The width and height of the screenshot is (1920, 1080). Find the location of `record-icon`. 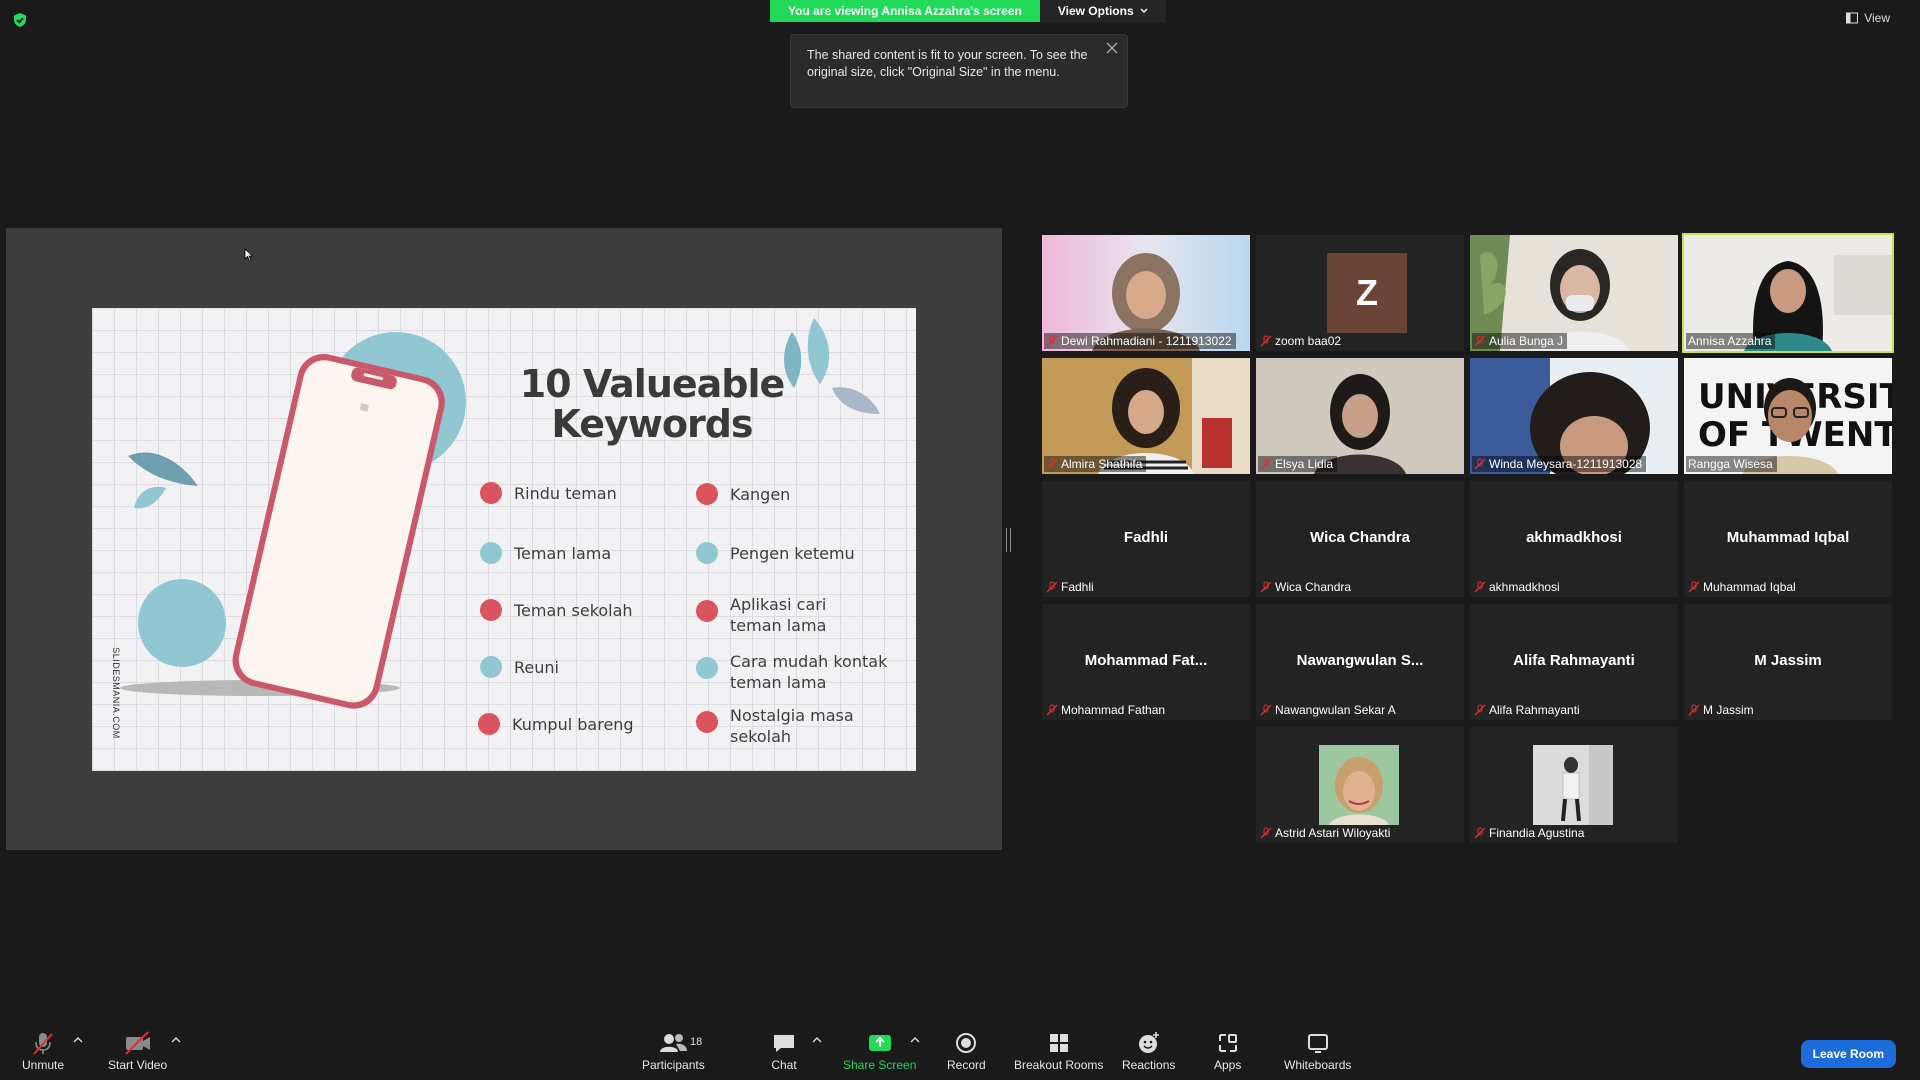

record-icon is located at coordinates (966, 1043).